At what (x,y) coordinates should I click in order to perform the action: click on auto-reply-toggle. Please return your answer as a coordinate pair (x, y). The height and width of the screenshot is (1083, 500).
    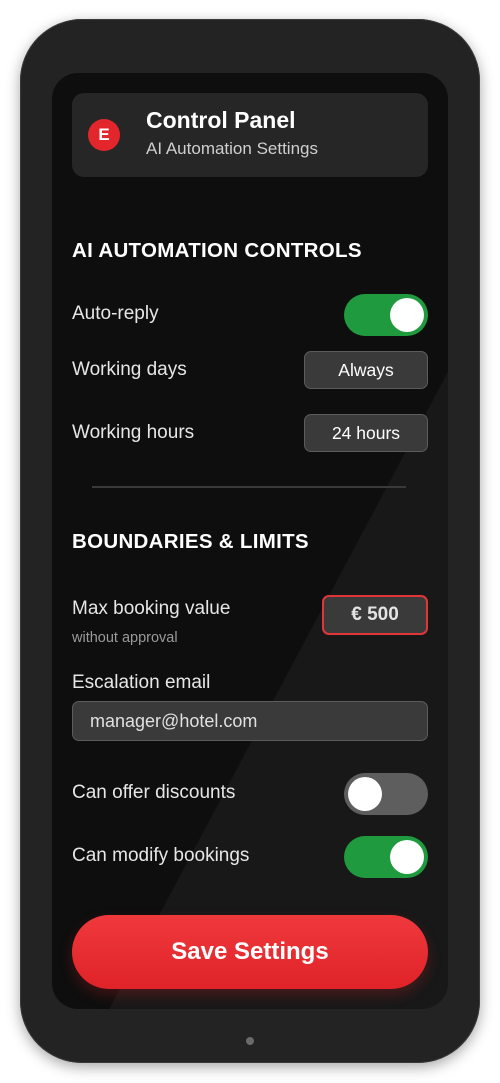
    Looking at the image, I should click on (386, 315).